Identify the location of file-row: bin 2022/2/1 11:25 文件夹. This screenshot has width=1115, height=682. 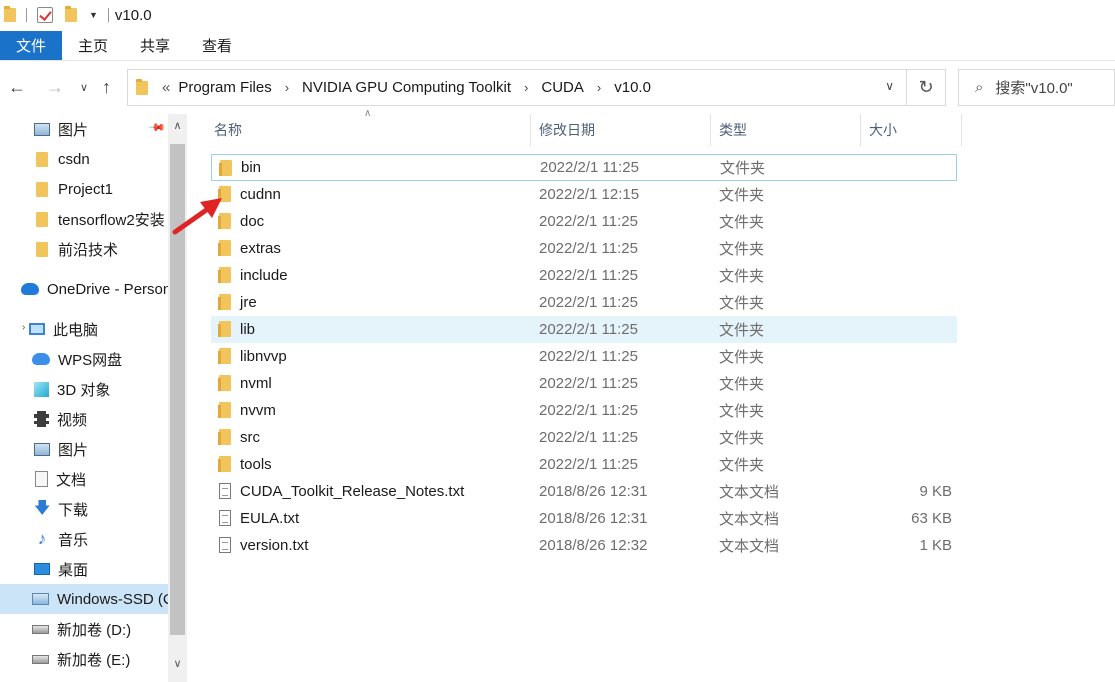
(584, 167).